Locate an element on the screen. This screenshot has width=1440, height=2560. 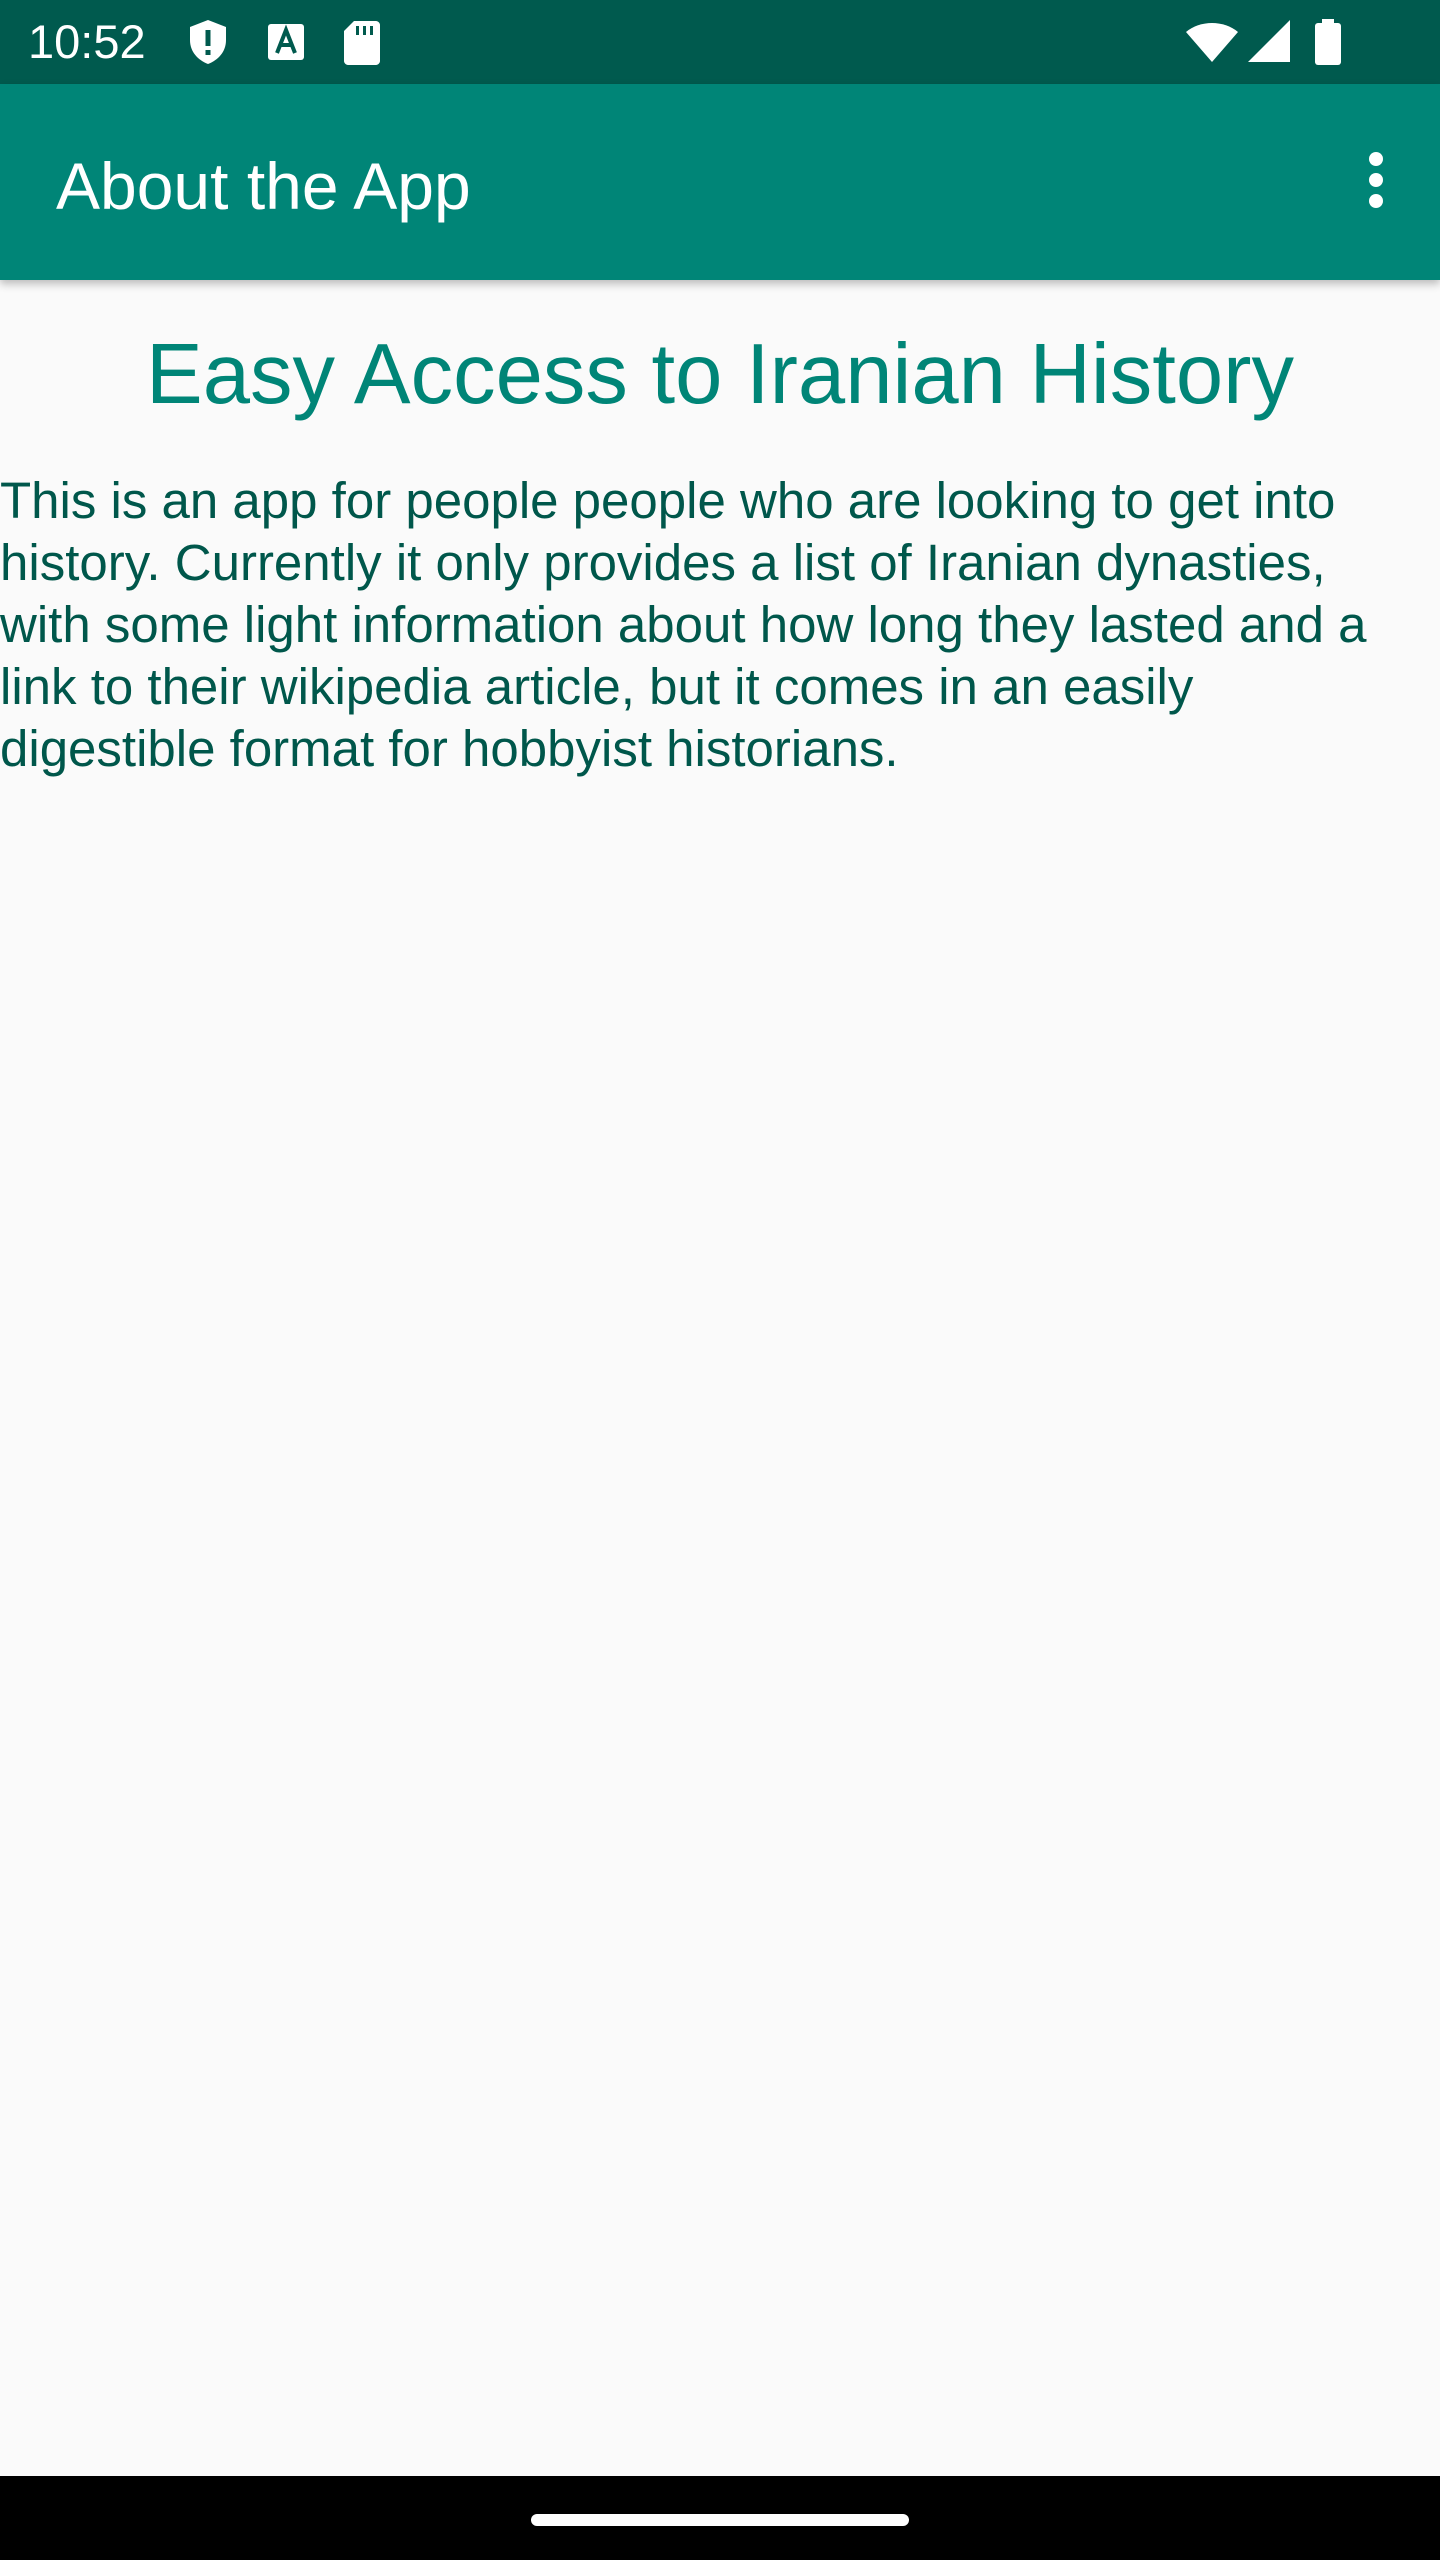
home-gesture-handle is located at coordinates (720, 2520).